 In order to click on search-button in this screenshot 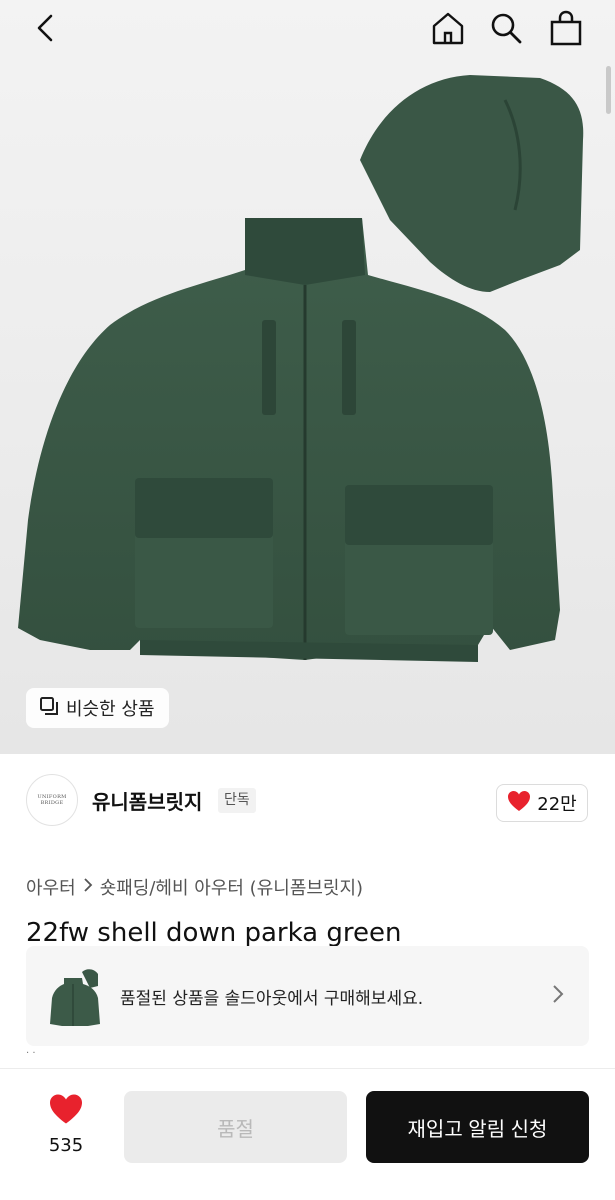, I will do `click(506, 30)`.